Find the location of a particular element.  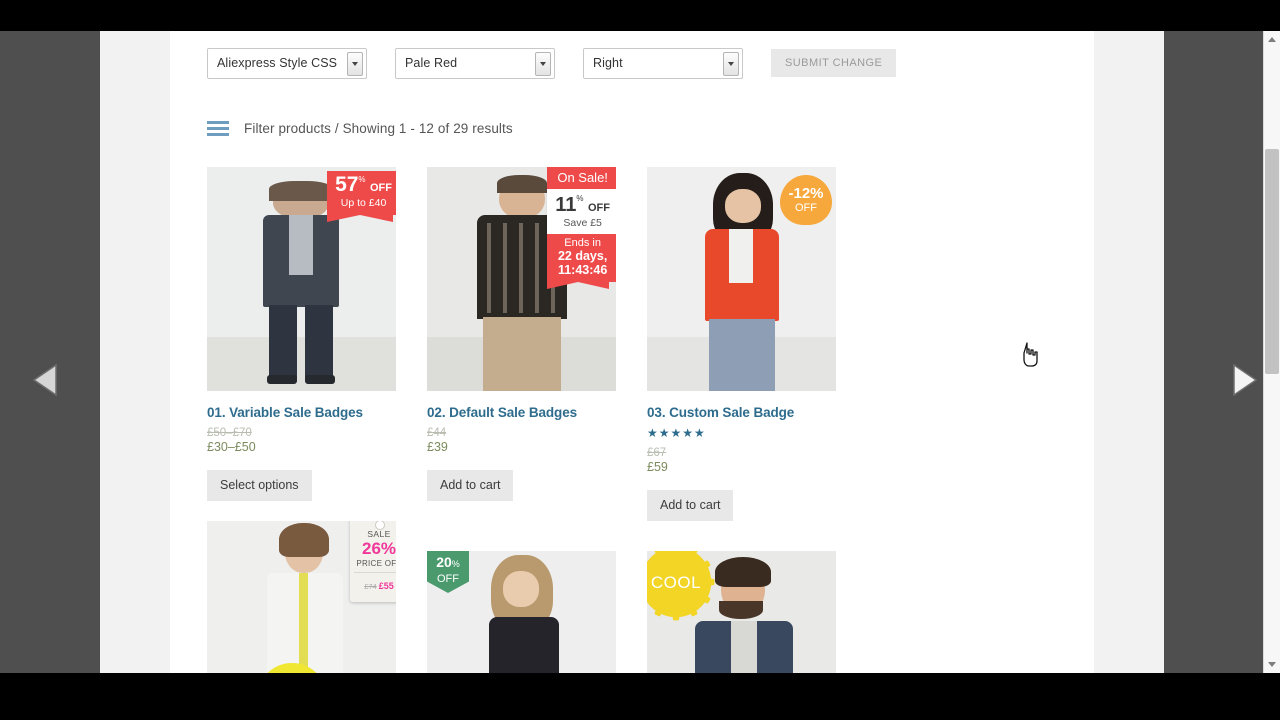

previous-arrow-icon is located at coordinates (45, 380).